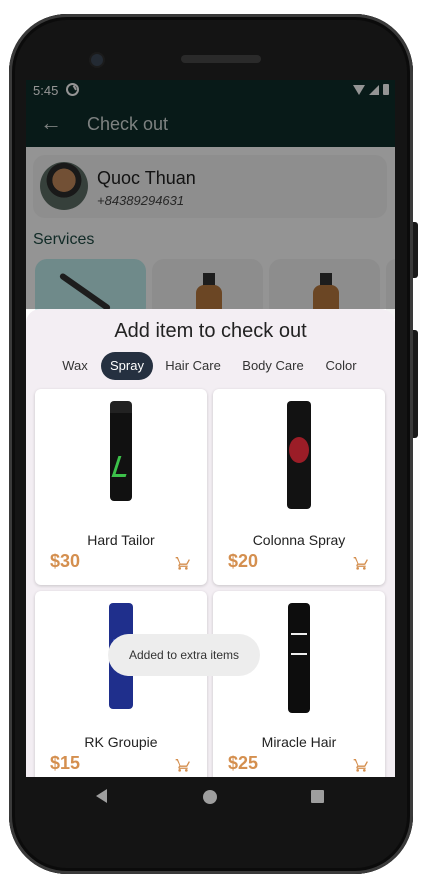 The width and height of the screenshot is (423, 885). What do you see at coordinates (415, 384) in the screenshot?
I see `volume-button` at bounding box center [415, 384].